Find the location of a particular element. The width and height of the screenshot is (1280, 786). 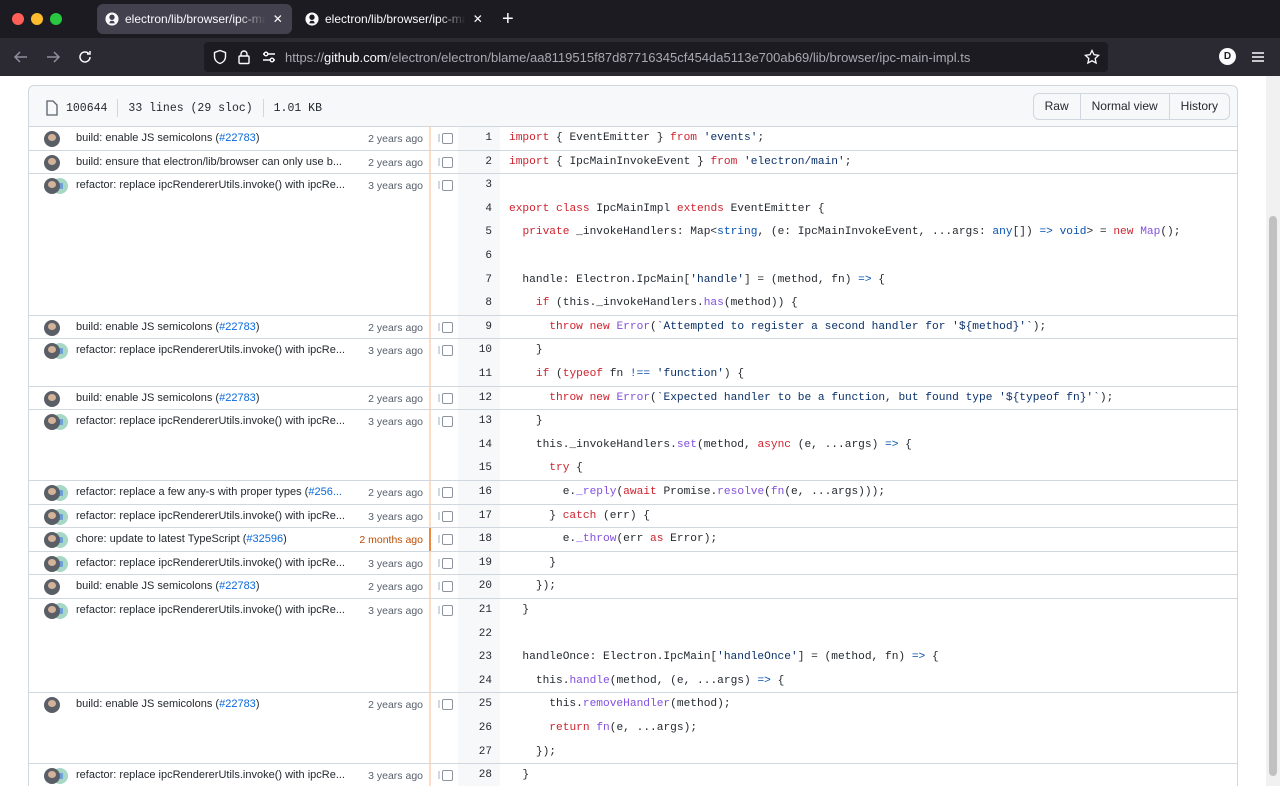

normal-view-button: Normal view is located at coordinates (1124, 106).